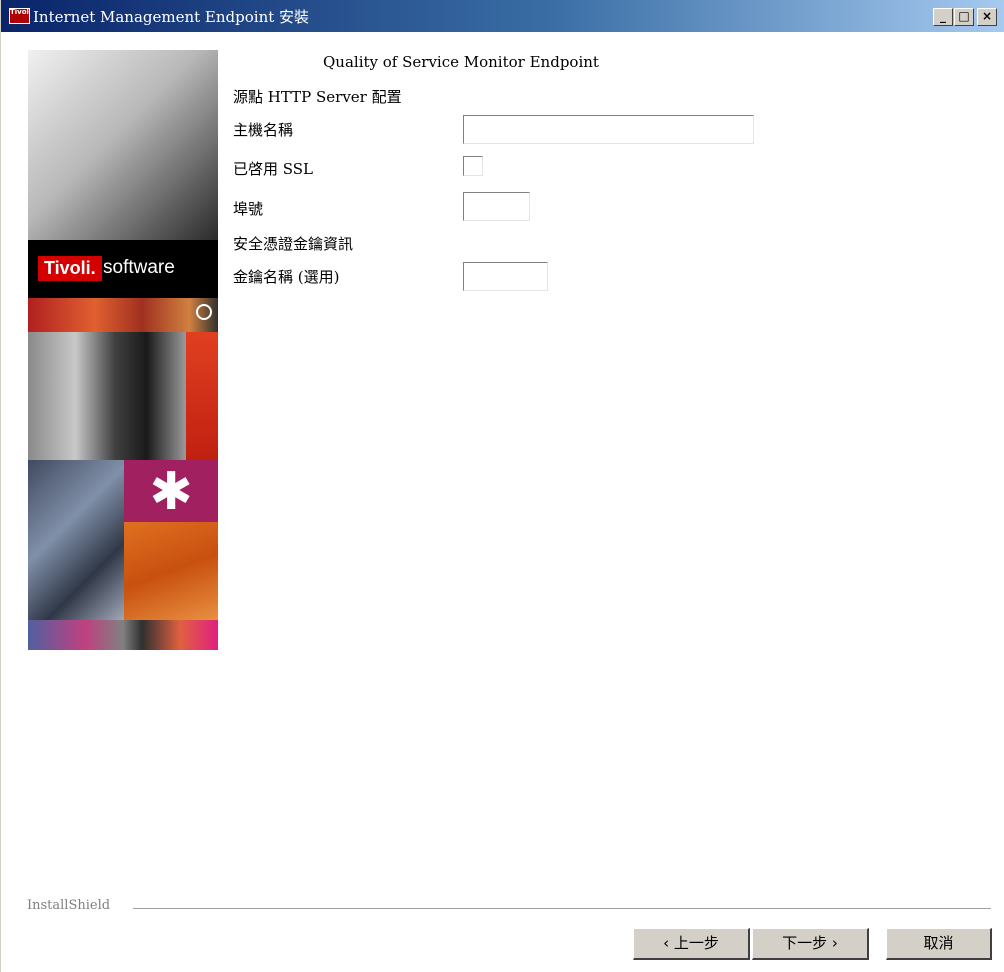  I want to click on page-heading: Quality of Service Monitor Endpoint, so click(461, 62).